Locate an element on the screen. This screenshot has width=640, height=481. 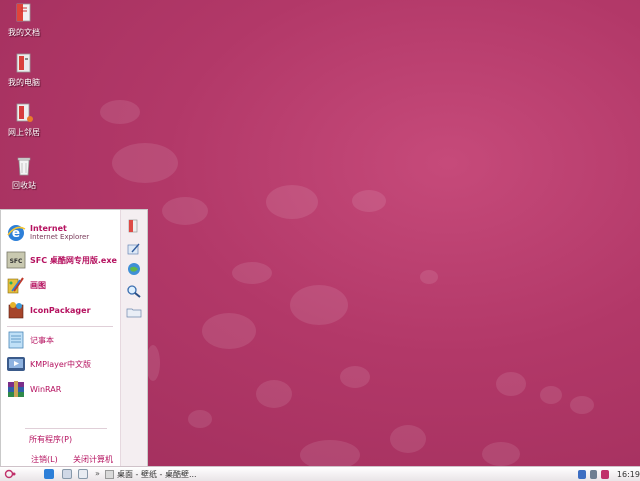
desktop-icon-my-computer: 我的电脑 is located at coordinates (24, 70).